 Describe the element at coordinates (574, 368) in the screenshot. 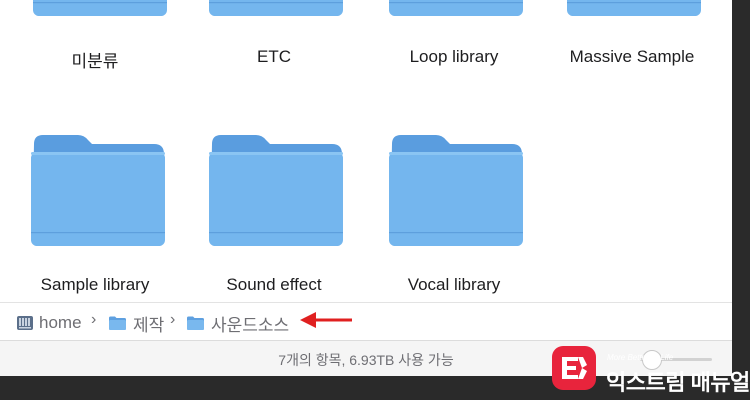

I see `logo-mark-icon` at that location.